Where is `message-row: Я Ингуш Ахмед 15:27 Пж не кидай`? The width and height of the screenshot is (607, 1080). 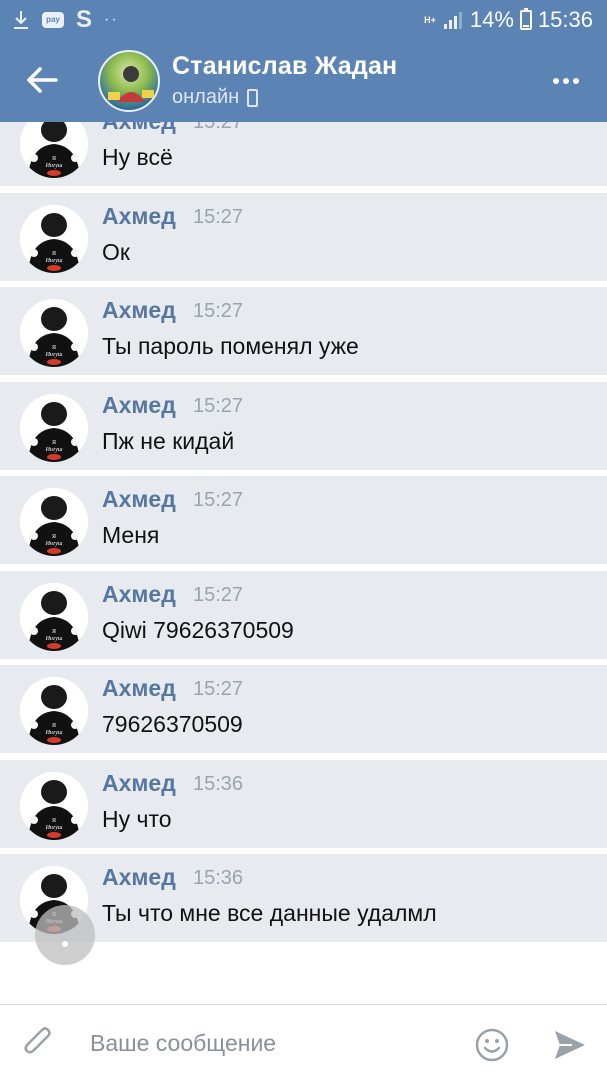 message-row: Я Ингуш Ахмед 15:27 Пж не кидай is located at coordinates (303, 425).